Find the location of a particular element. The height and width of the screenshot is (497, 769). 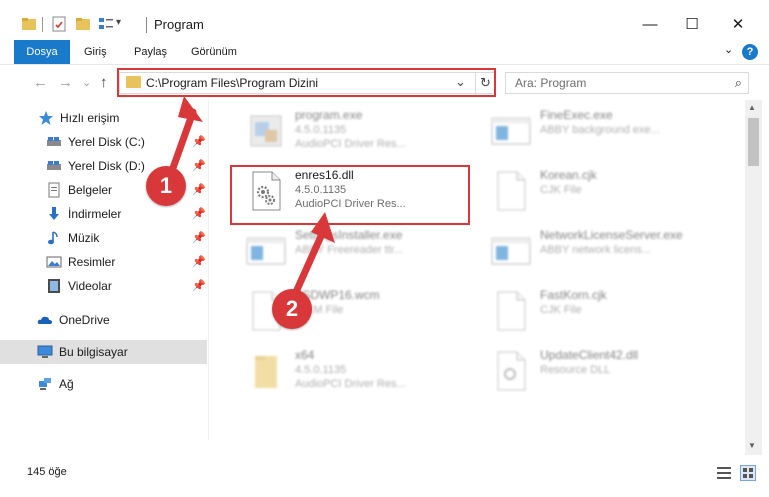

vertical-scrollbar: ▲ ▼ is located at coordinates (753, 277).